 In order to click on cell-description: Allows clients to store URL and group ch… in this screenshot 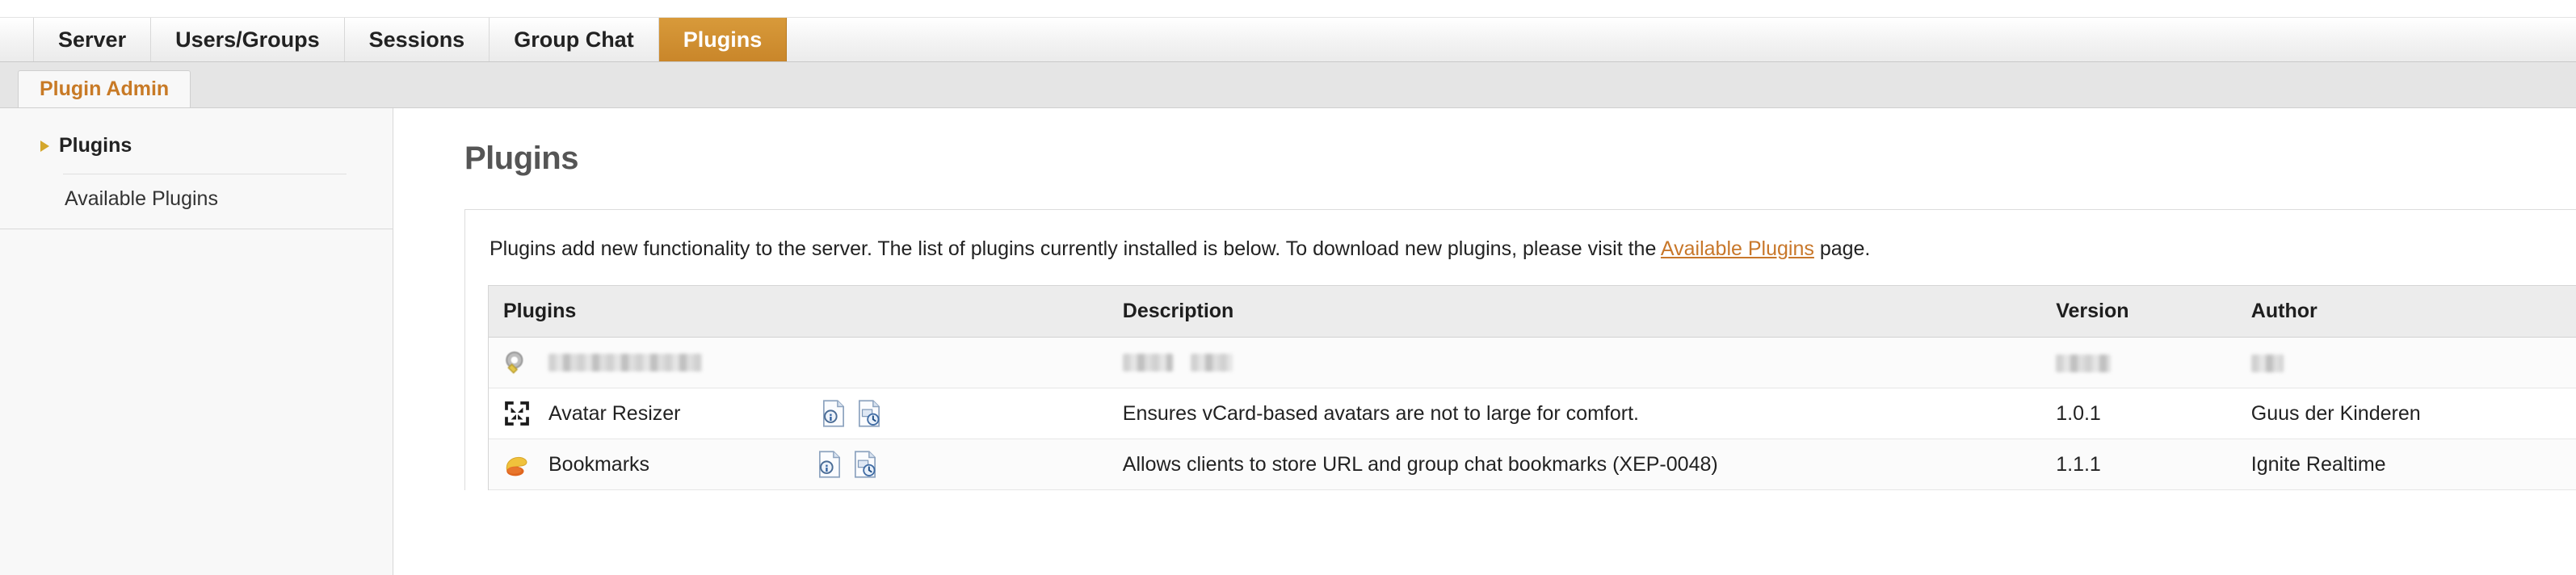, I will do `click(1574, 464)`.